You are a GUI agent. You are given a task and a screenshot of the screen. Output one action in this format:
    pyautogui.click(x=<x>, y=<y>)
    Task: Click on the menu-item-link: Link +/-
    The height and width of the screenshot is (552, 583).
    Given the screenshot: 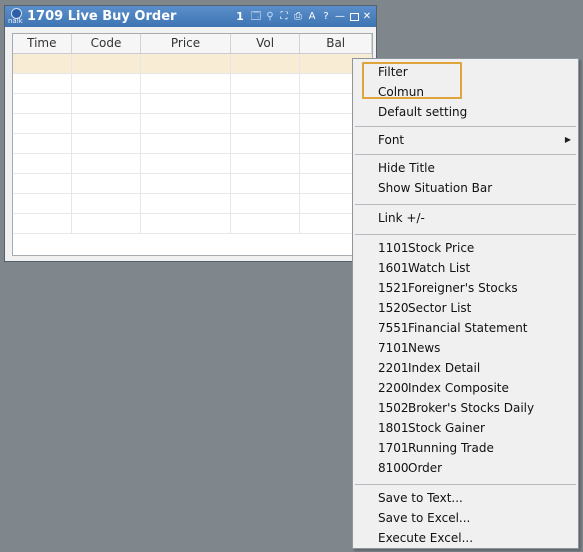 What is the action you would take?
    pyautogui.click(x=465, y=218)
    